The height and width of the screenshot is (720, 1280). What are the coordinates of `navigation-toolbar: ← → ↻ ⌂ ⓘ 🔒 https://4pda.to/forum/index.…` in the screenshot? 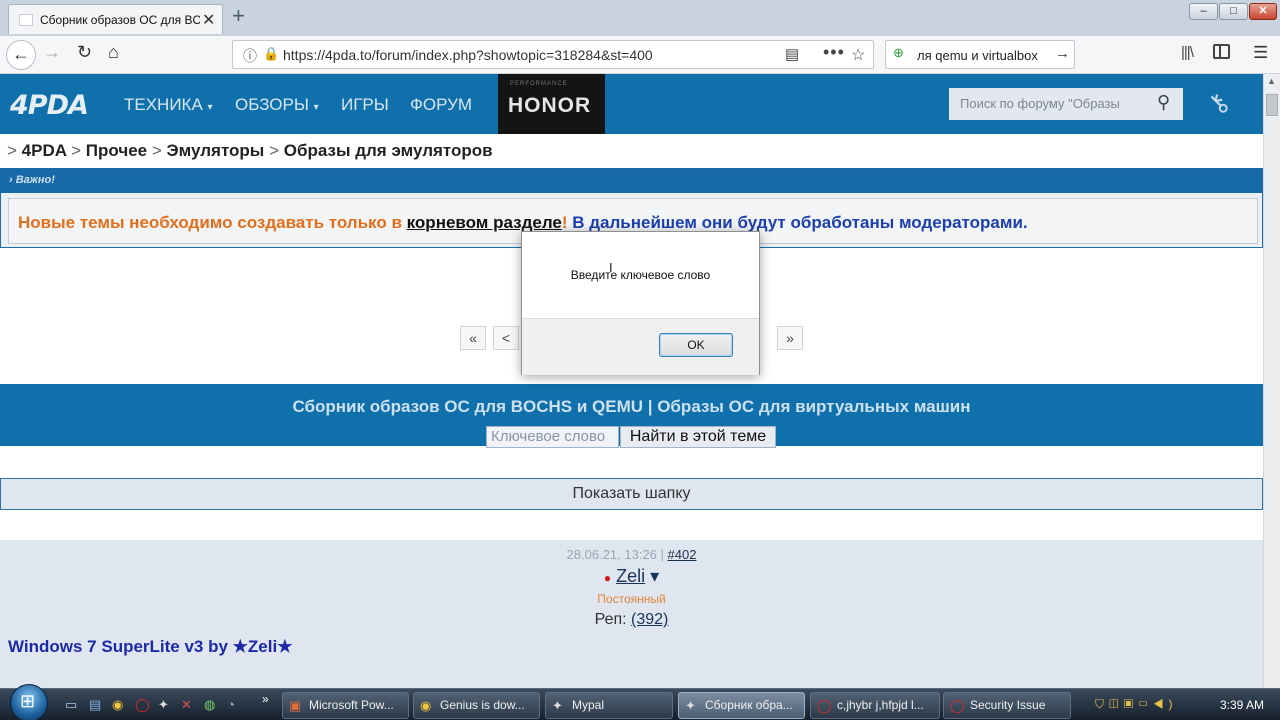 It's located at (640, 55).